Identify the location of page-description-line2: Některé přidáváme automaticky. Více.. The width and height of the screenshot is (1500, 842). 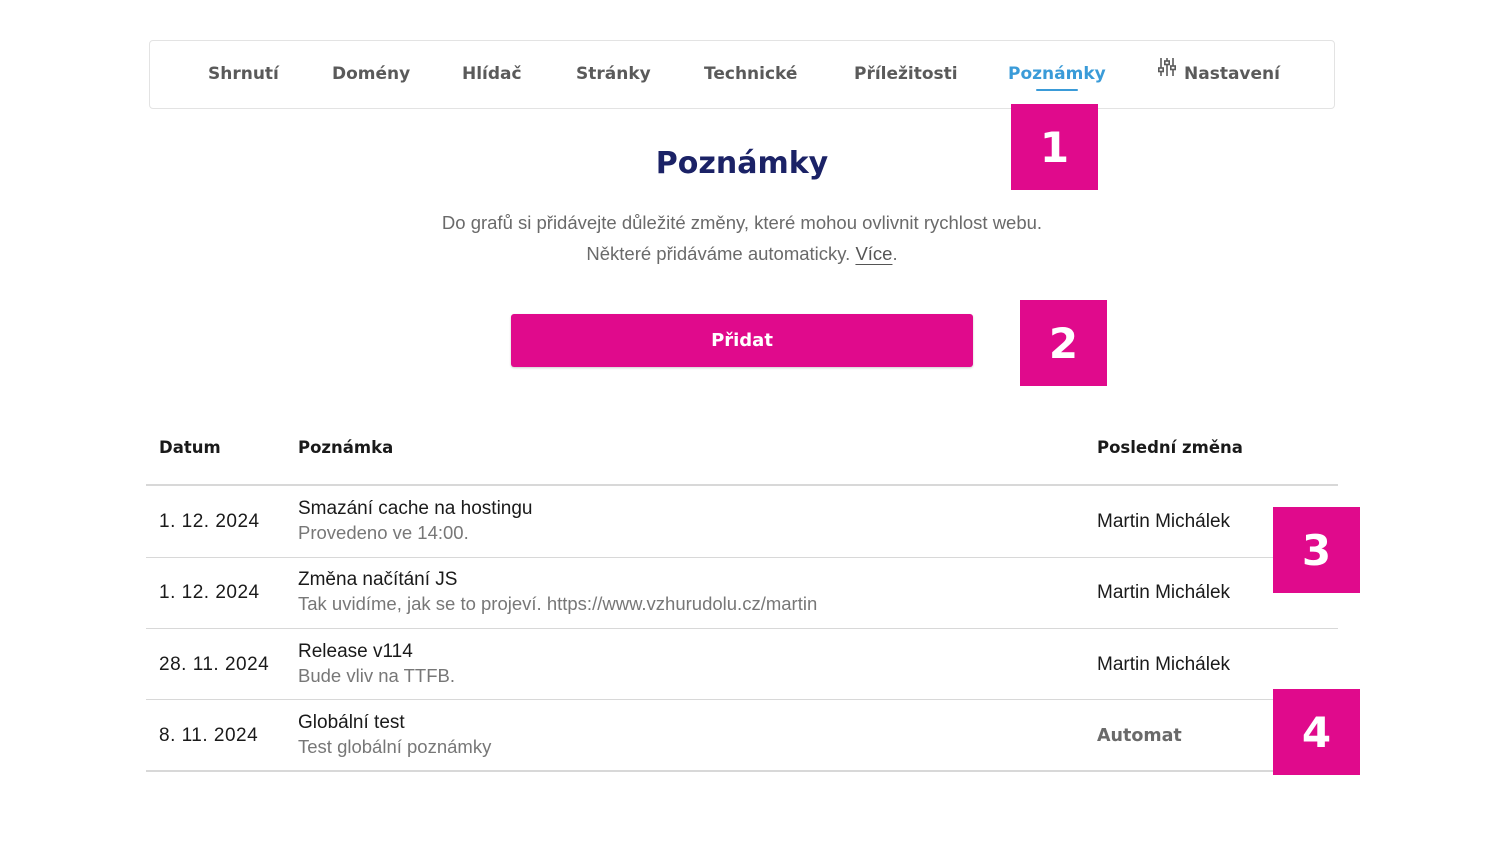
(742, 254).